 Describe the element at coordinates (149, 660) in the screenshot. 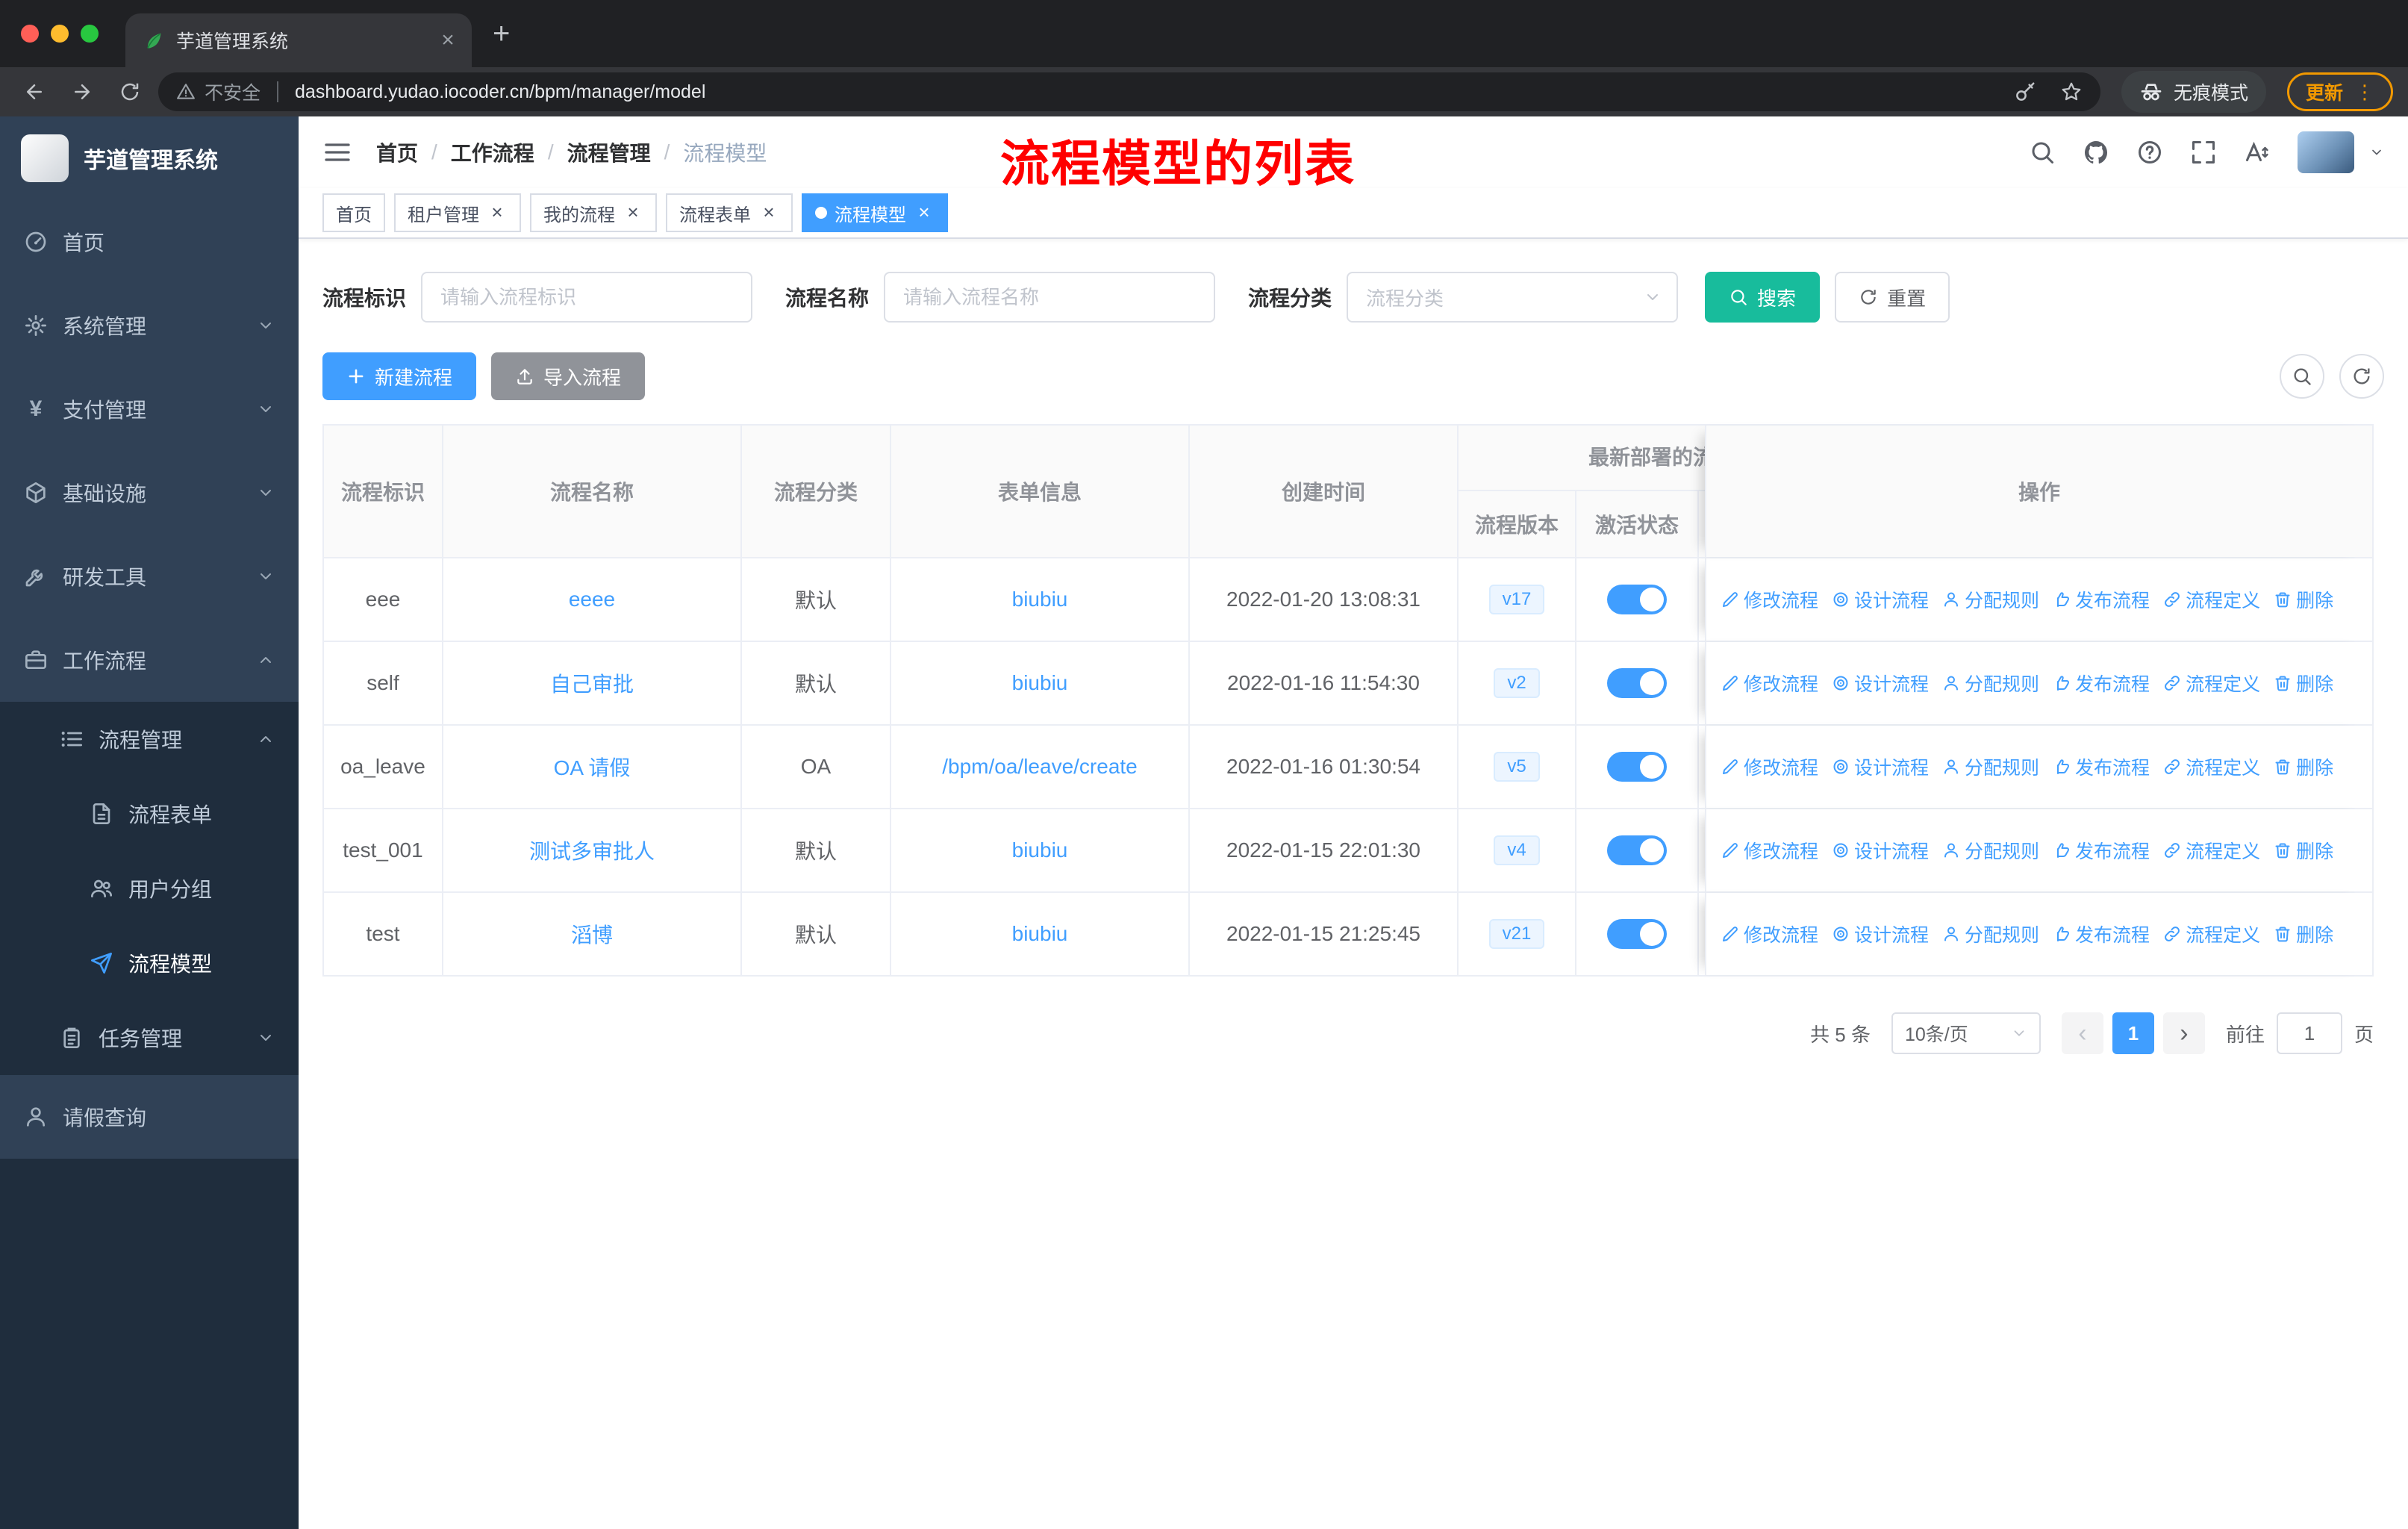

I see `sidebar-item-workflow: 工作流程` at that location.